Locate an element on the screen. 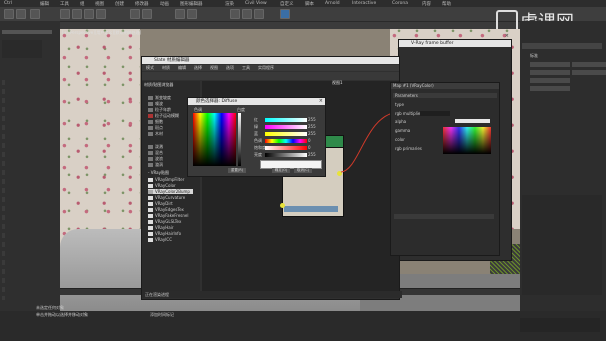  slate-menu-item: 模式 is located at coordinates (150, 68).